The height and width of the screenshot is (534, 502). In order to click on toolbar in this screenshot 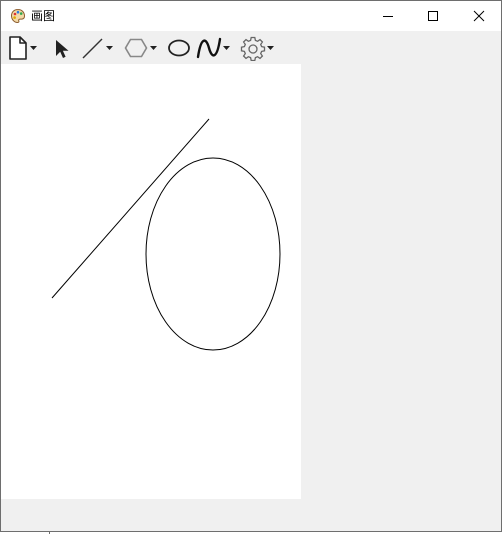, I will do `click(251, 47)`.